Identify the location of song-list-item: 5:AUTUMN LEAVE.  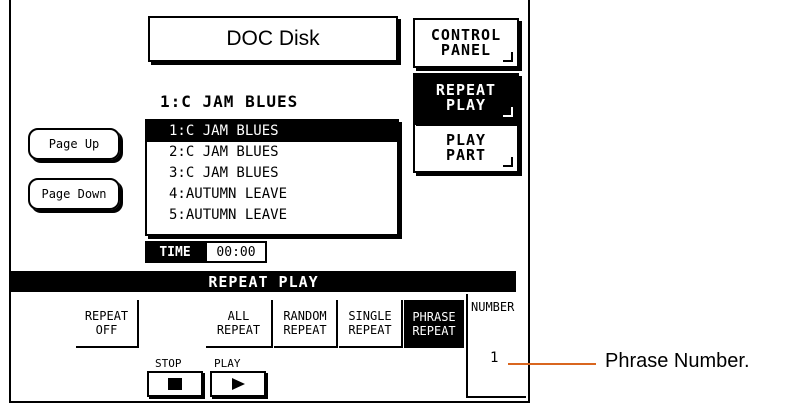
(272, 215).